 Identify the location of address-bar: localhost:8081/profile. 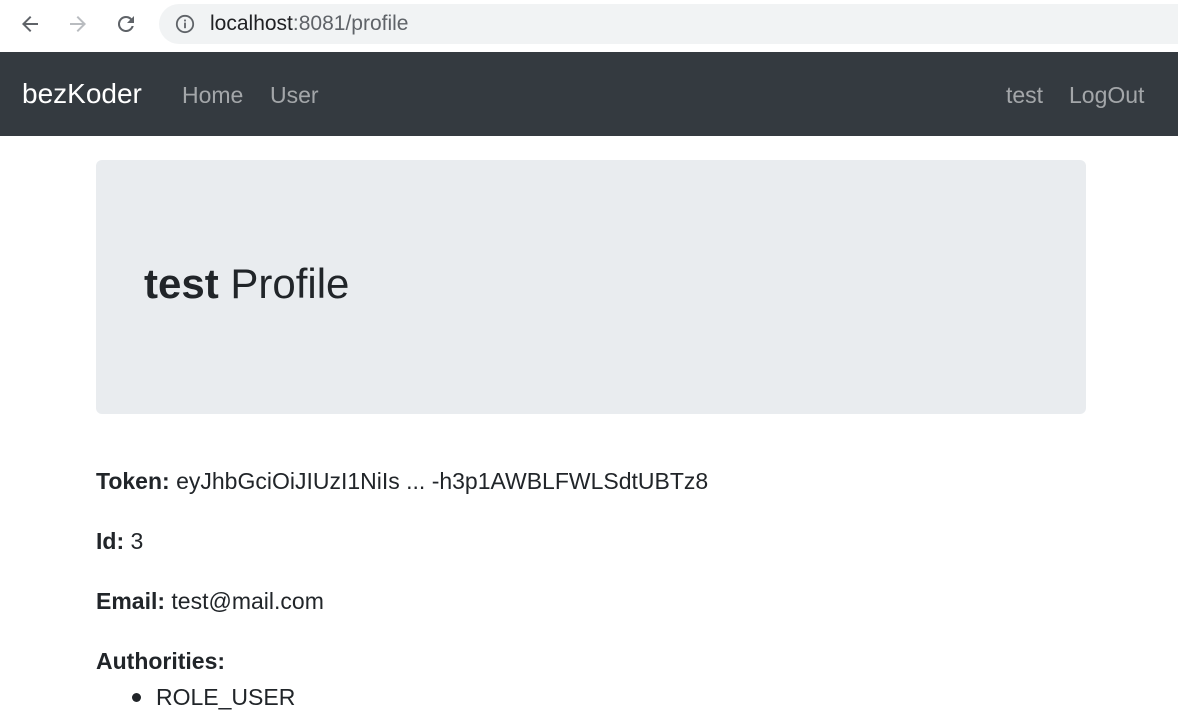
(668, 24).